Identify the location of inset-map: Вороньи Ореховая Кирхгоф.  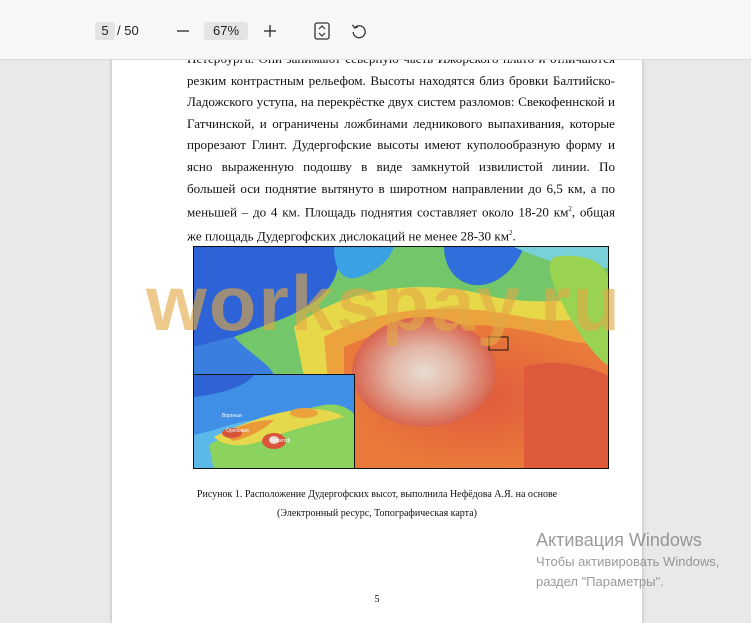
(274, 421).